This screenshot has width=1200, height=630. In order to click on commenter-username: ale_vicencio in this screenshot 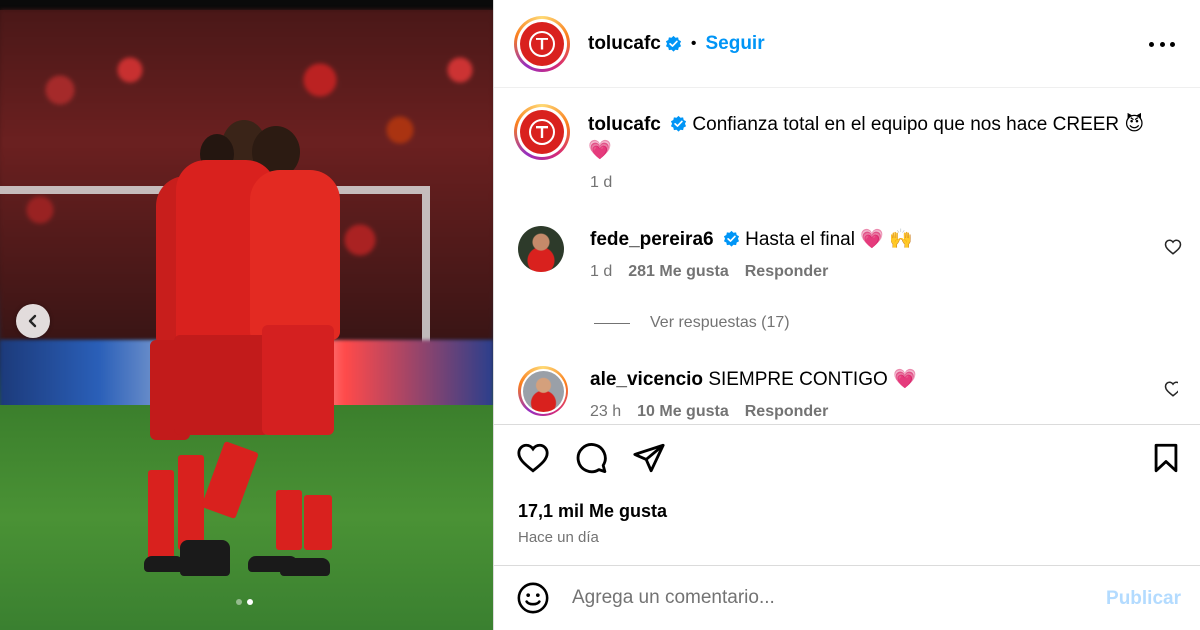, I will do `click(646, 379)`.